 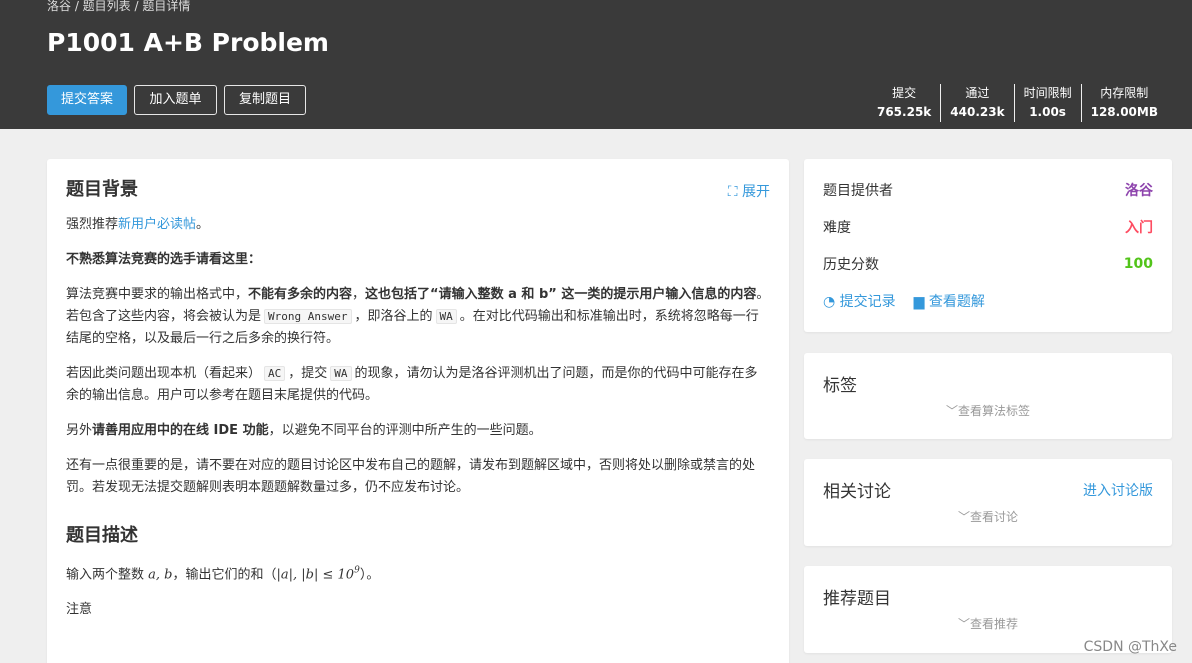 I want to click on tags-card: 标签 ﹀查看算法标签, so click(x=988, y=396).